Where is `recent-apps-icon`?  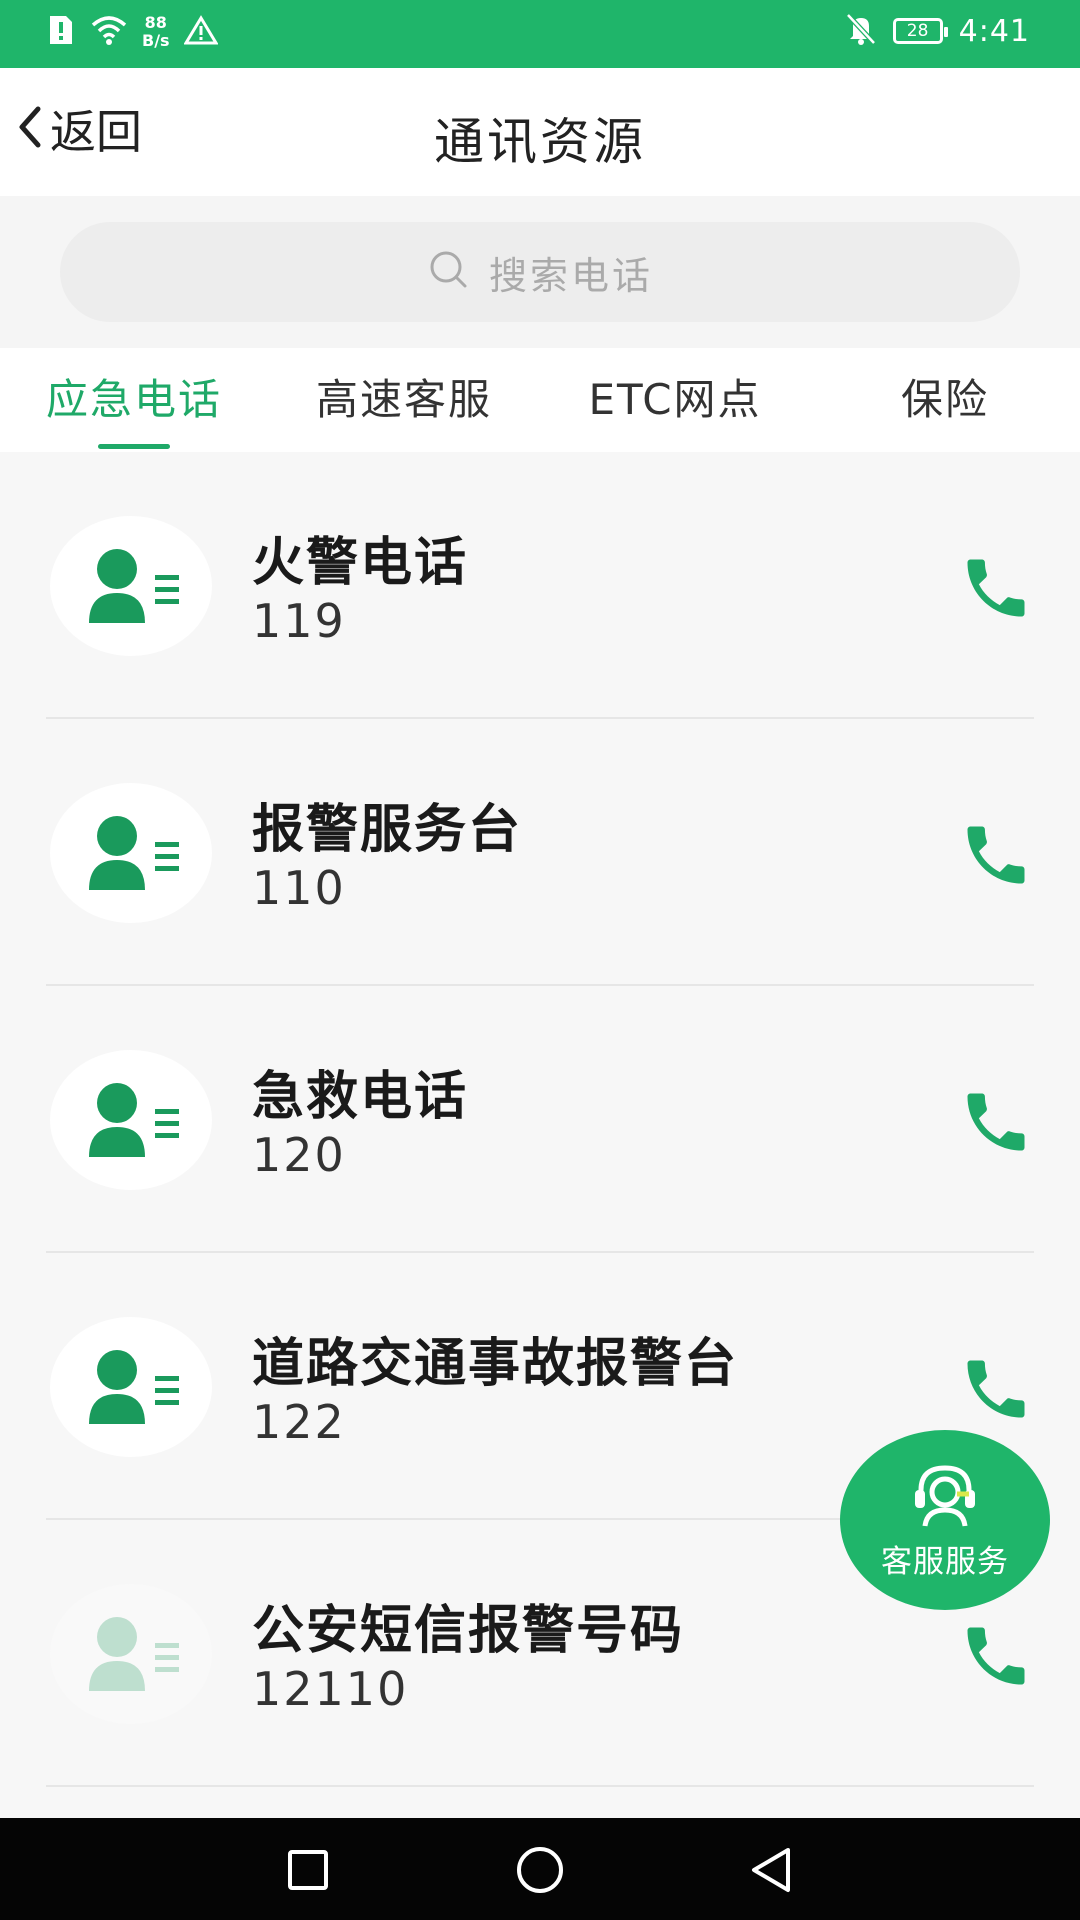
recent-apps-icon is located at coordinates (308, 1870).